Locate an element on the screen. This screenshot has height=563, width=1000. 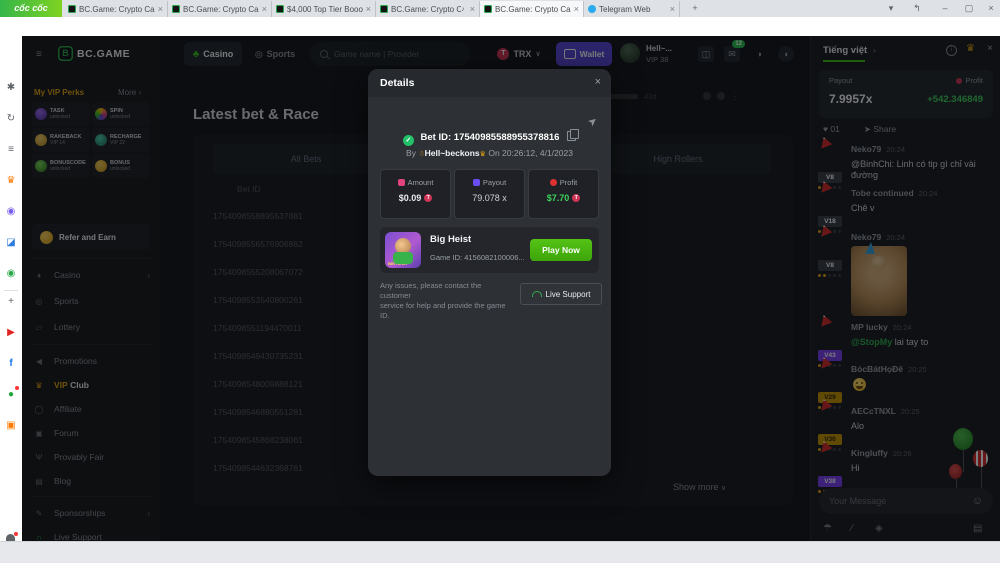
hot-trends-crown-icon: ♛ is located at coordinates (11, 181).